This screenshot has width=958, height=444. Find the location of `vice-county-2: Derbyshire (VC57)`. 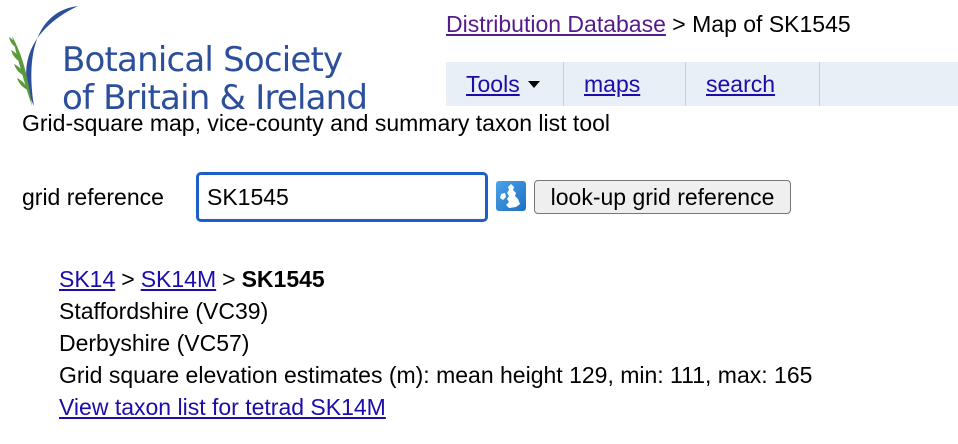

vice-county-2: Derbyshire (VC57) is located at coordinates (154, 343).